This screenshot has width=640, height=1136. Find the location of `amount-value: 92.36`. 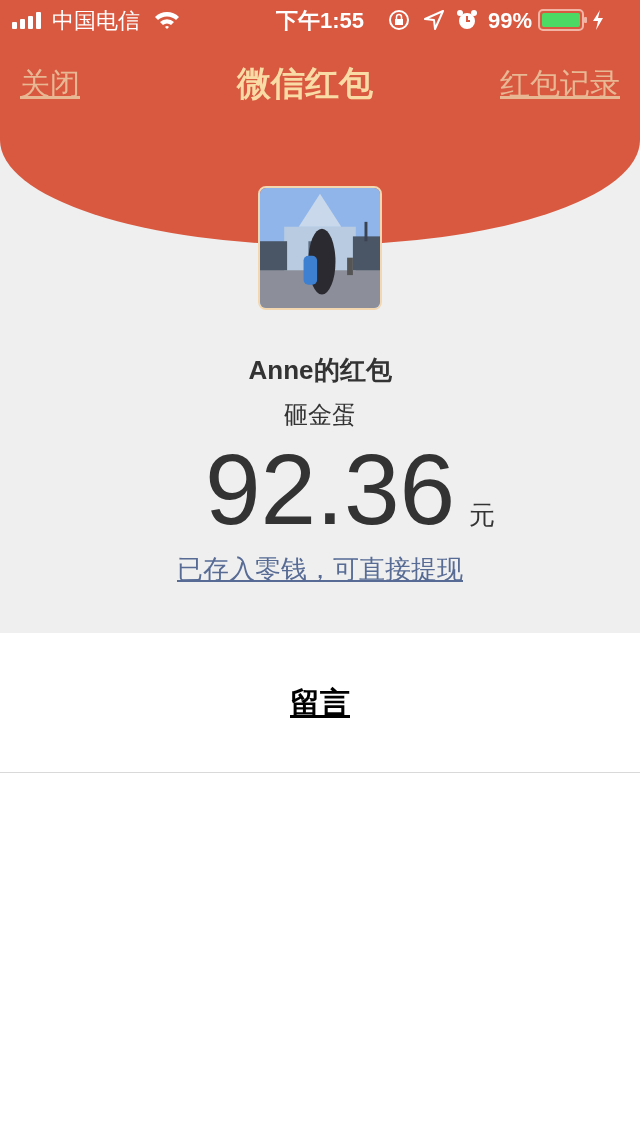

amount-value: 92.36 is located at coordinates (330, 489).